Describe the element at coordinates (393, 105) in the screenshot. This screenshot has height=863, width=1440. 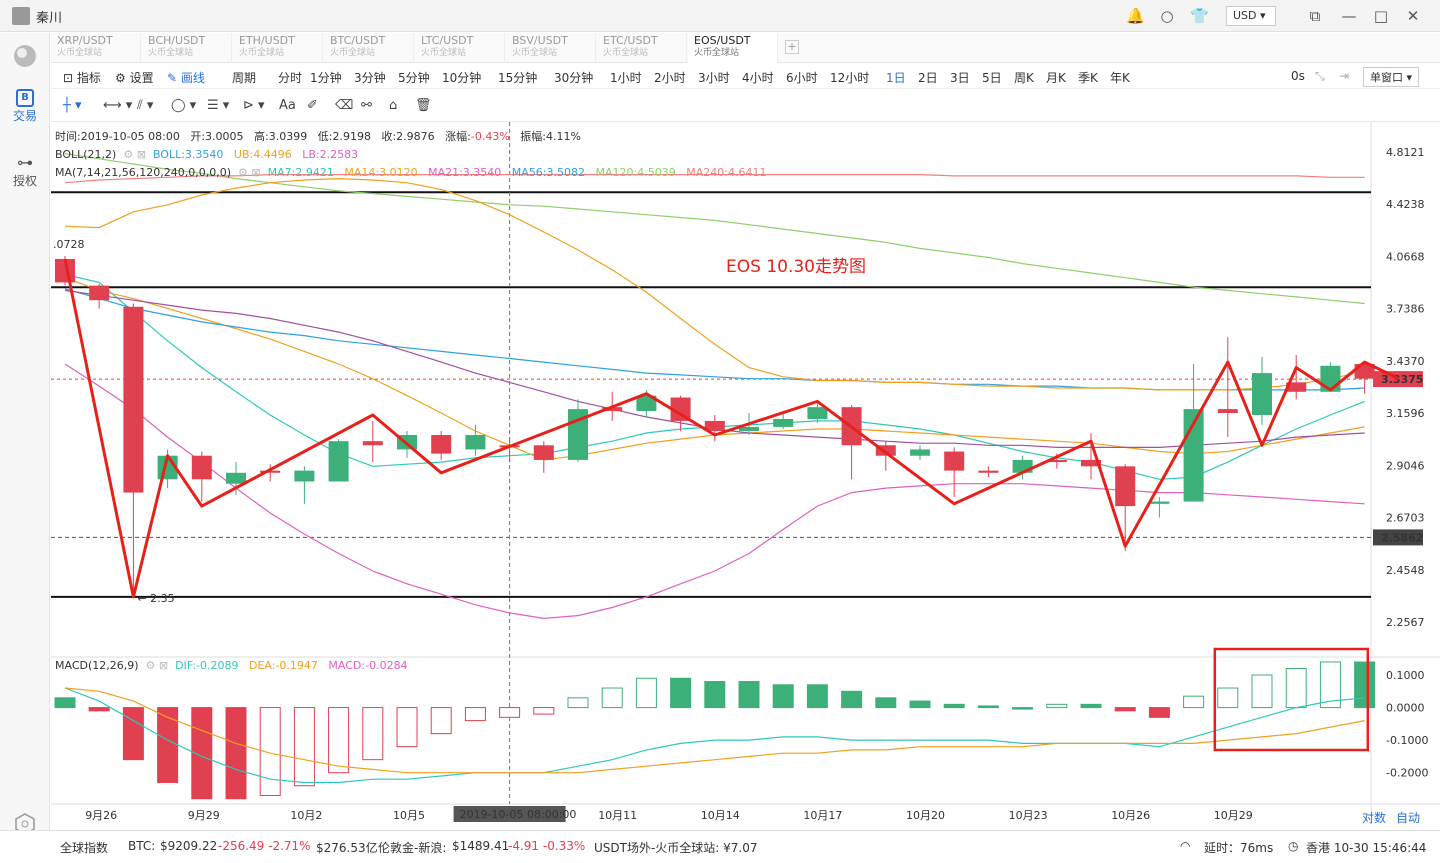
I see `lock-tool-icon: ⌂` at that location.